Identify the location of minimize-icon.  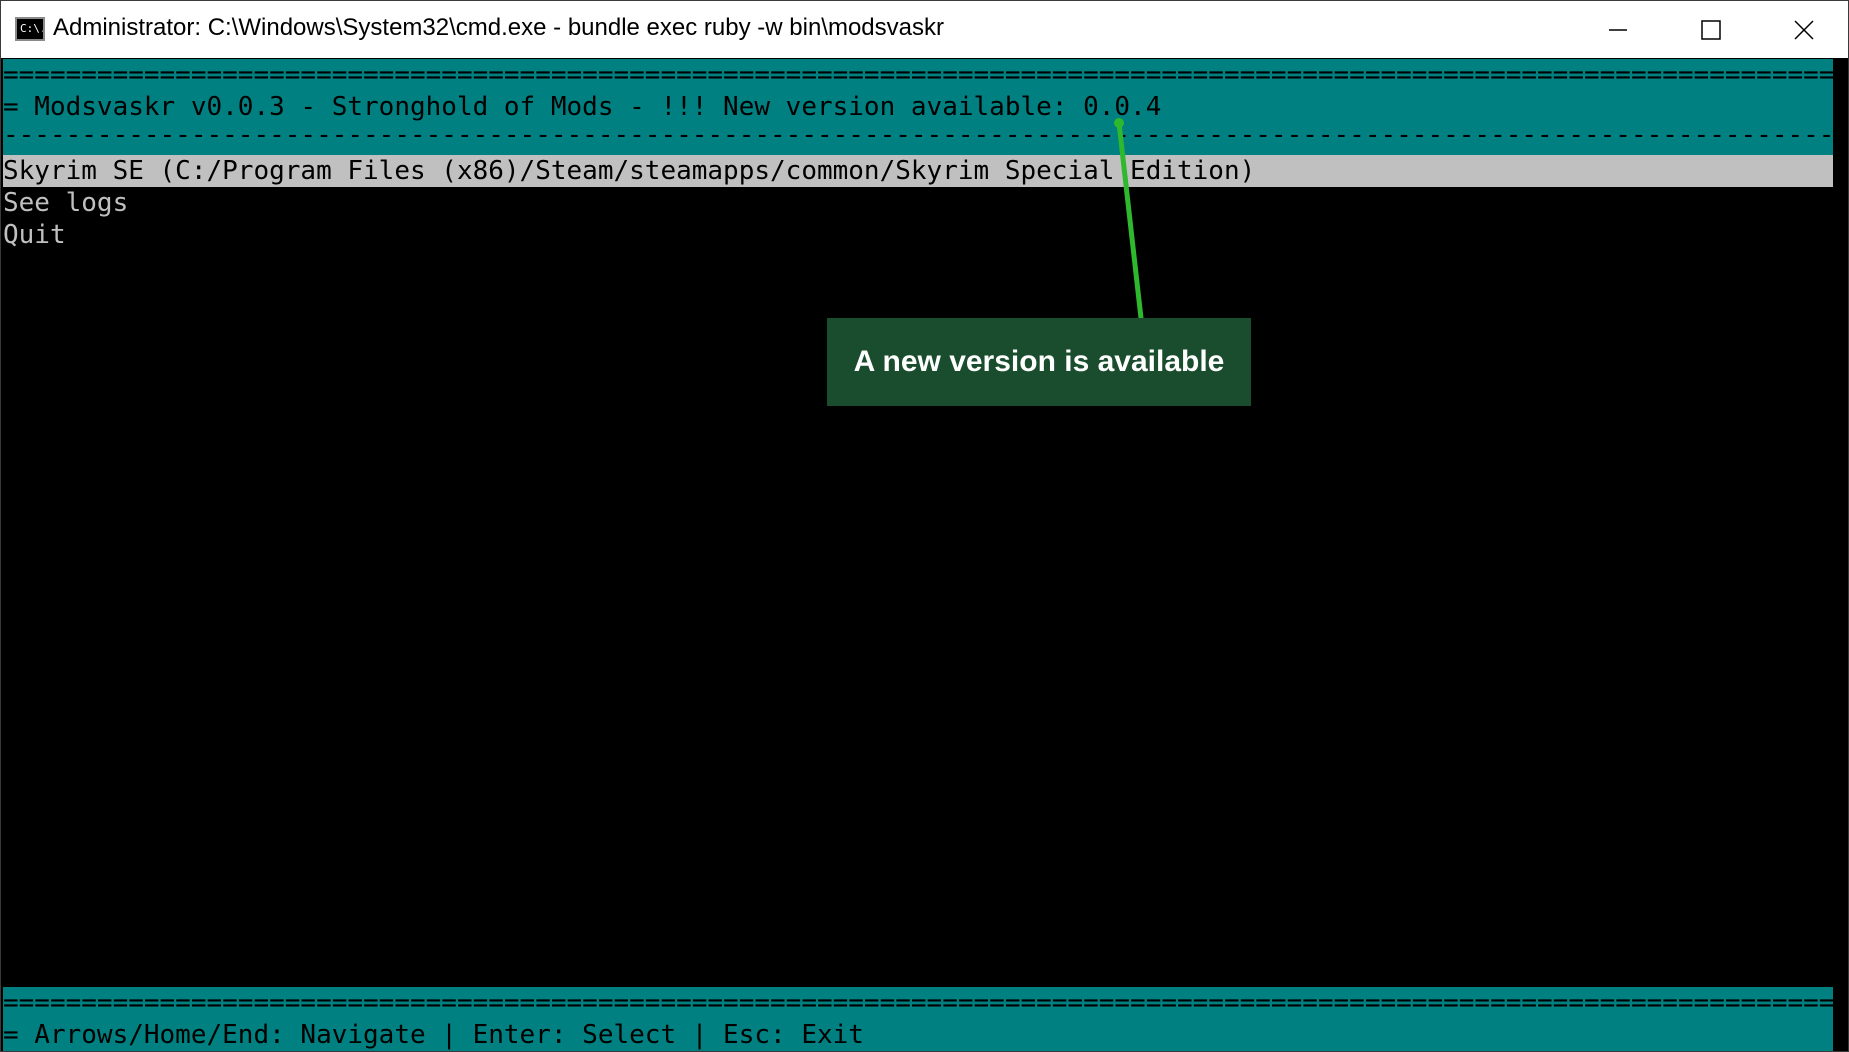
(1617, 29).